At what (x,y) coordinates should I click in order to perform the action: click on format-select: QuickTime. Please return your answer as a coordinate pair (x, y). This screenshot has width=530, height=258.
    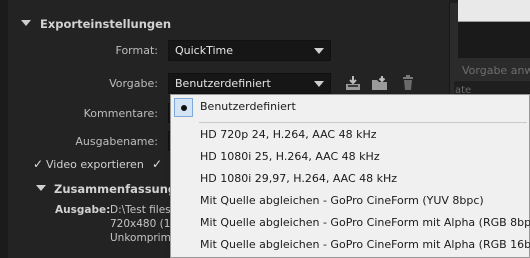
    Looking at the image, I should click on (249, 50).